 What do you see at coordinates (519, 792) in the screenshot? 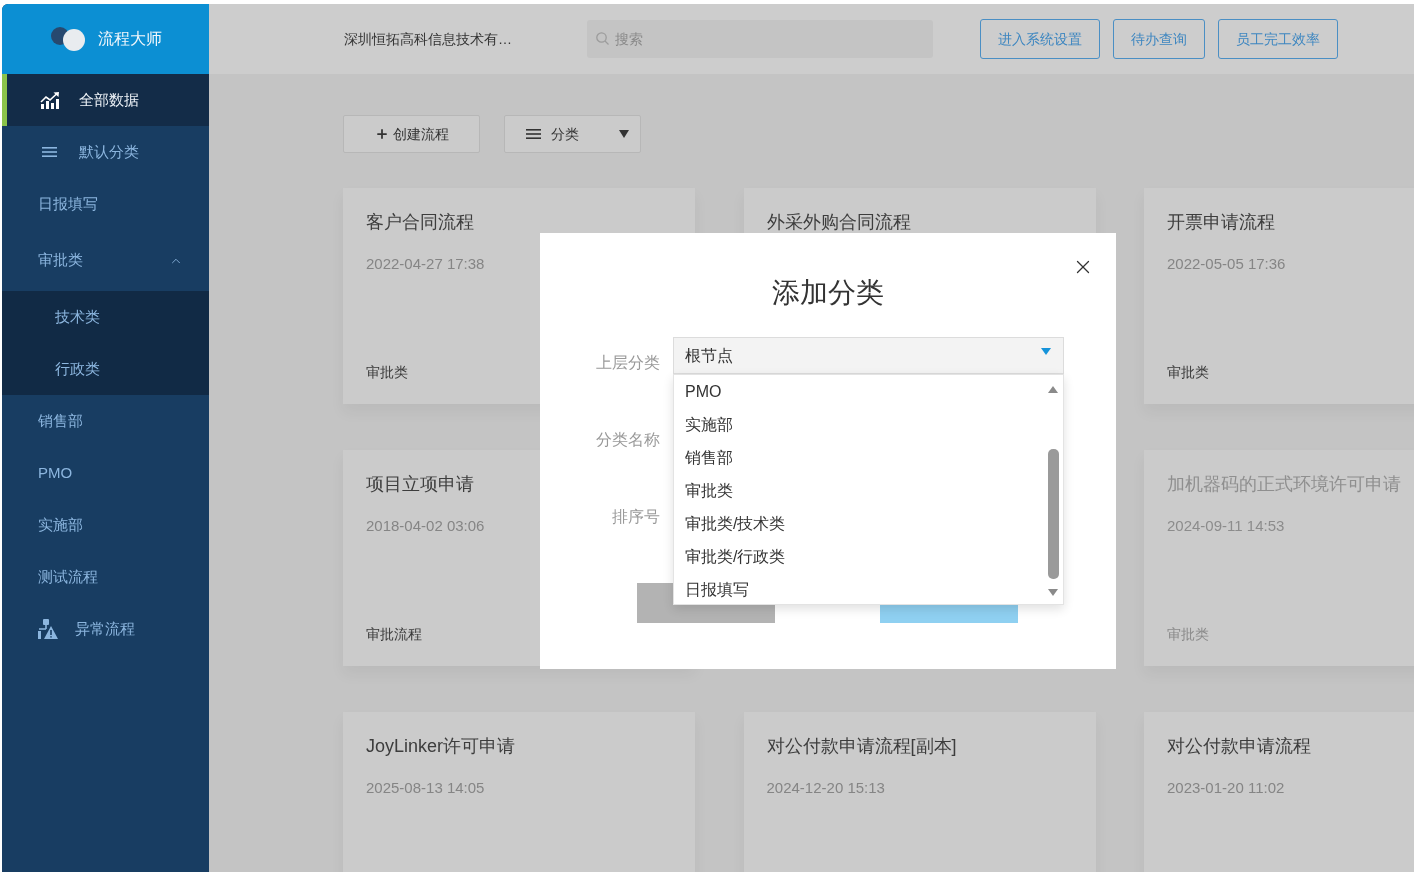
I see `process-card: JoyLinker许可申请 2025-08-13 14:05` at bounding box center [519, 792].